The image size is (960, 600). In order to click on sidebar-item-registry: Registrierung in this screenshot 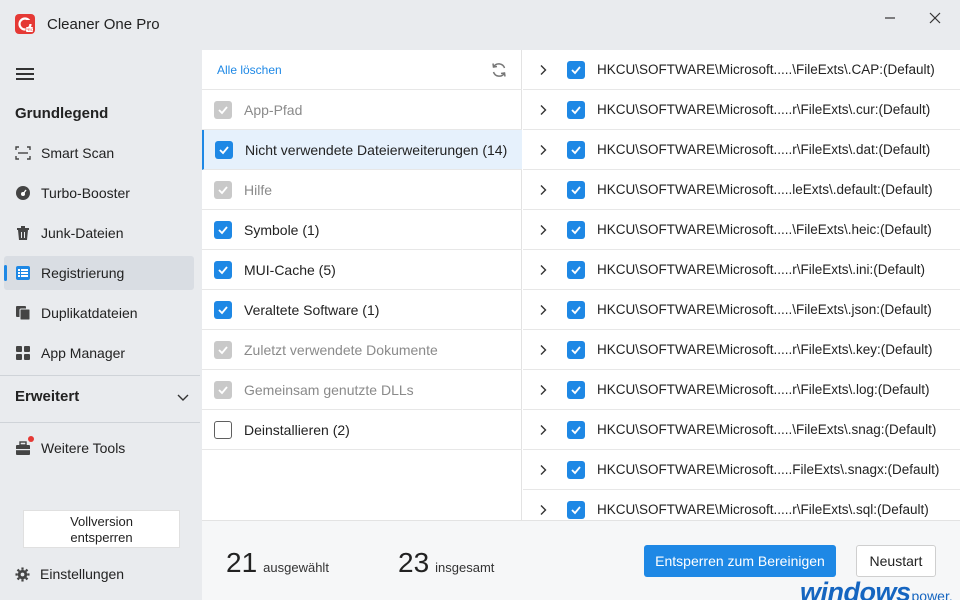, I will do `click(99, 273)`.